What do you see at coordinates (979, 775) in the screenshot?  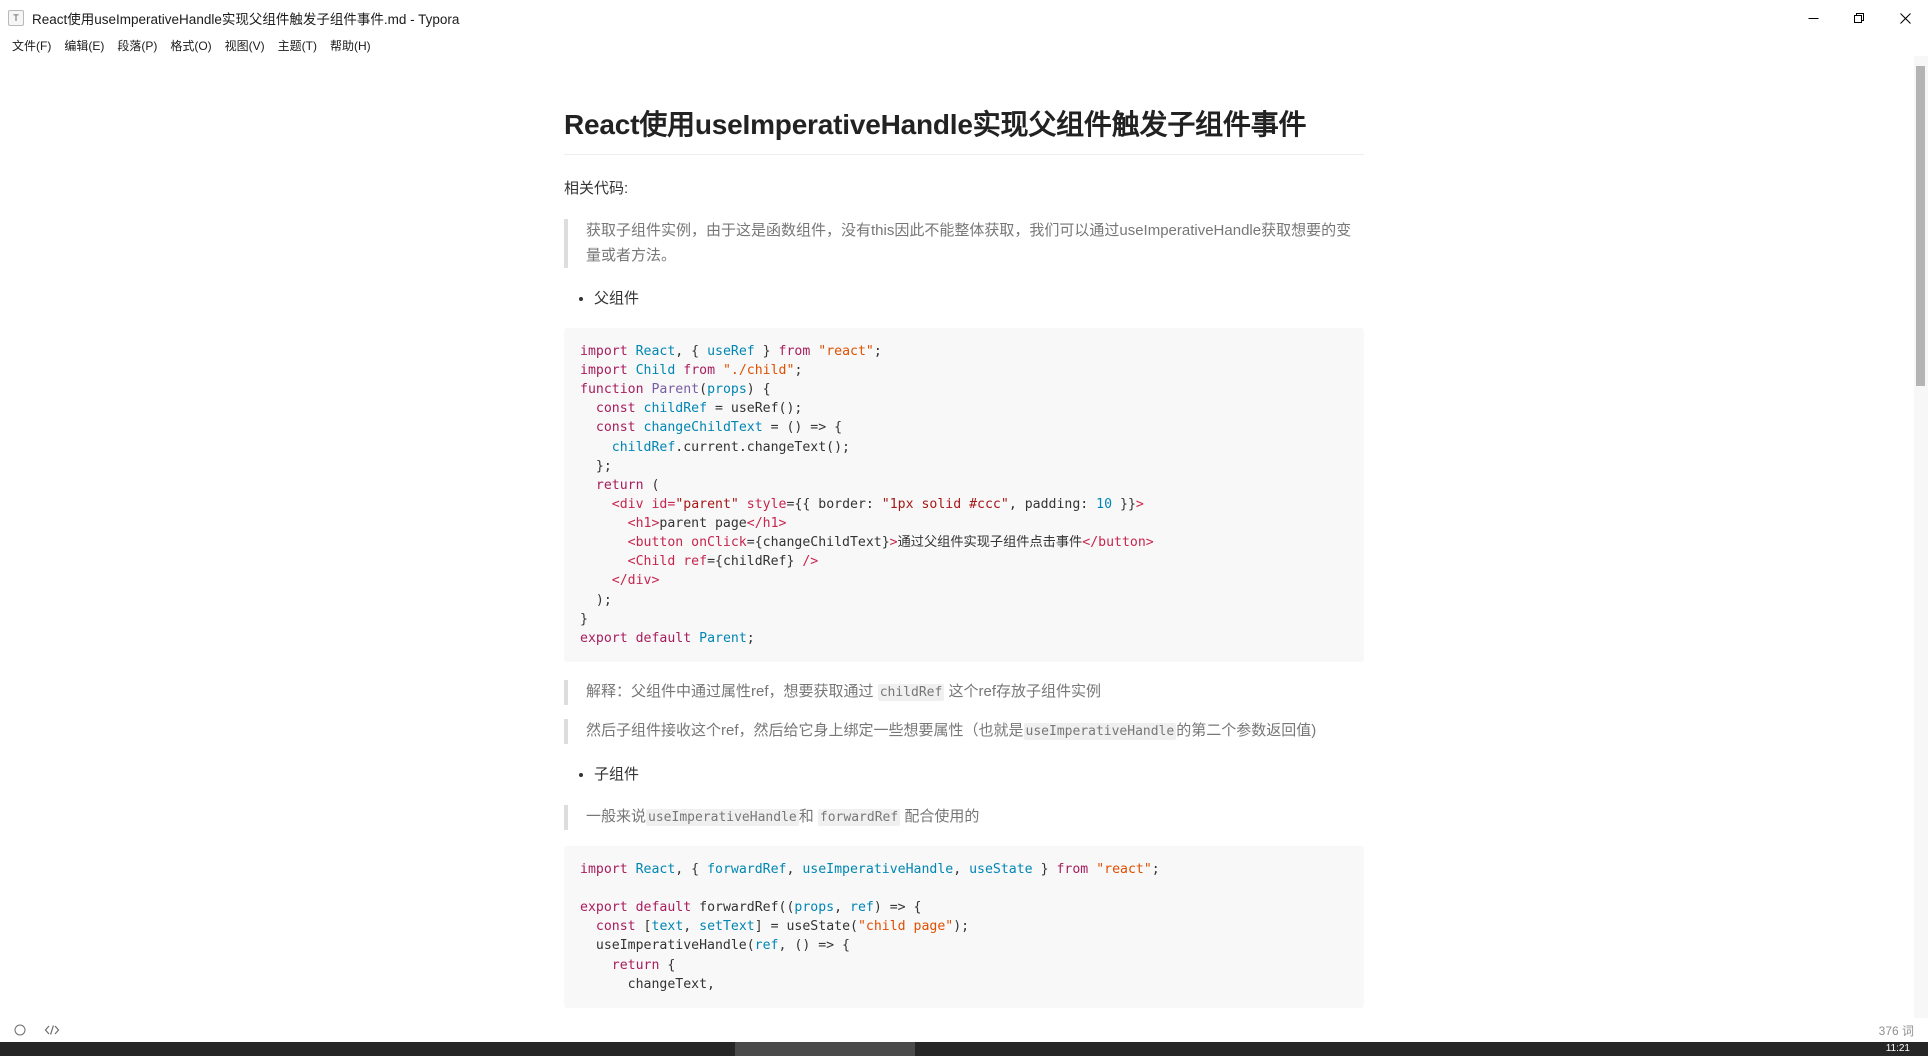 I see `list-item: 子组件` at bounding box center [979, 775].